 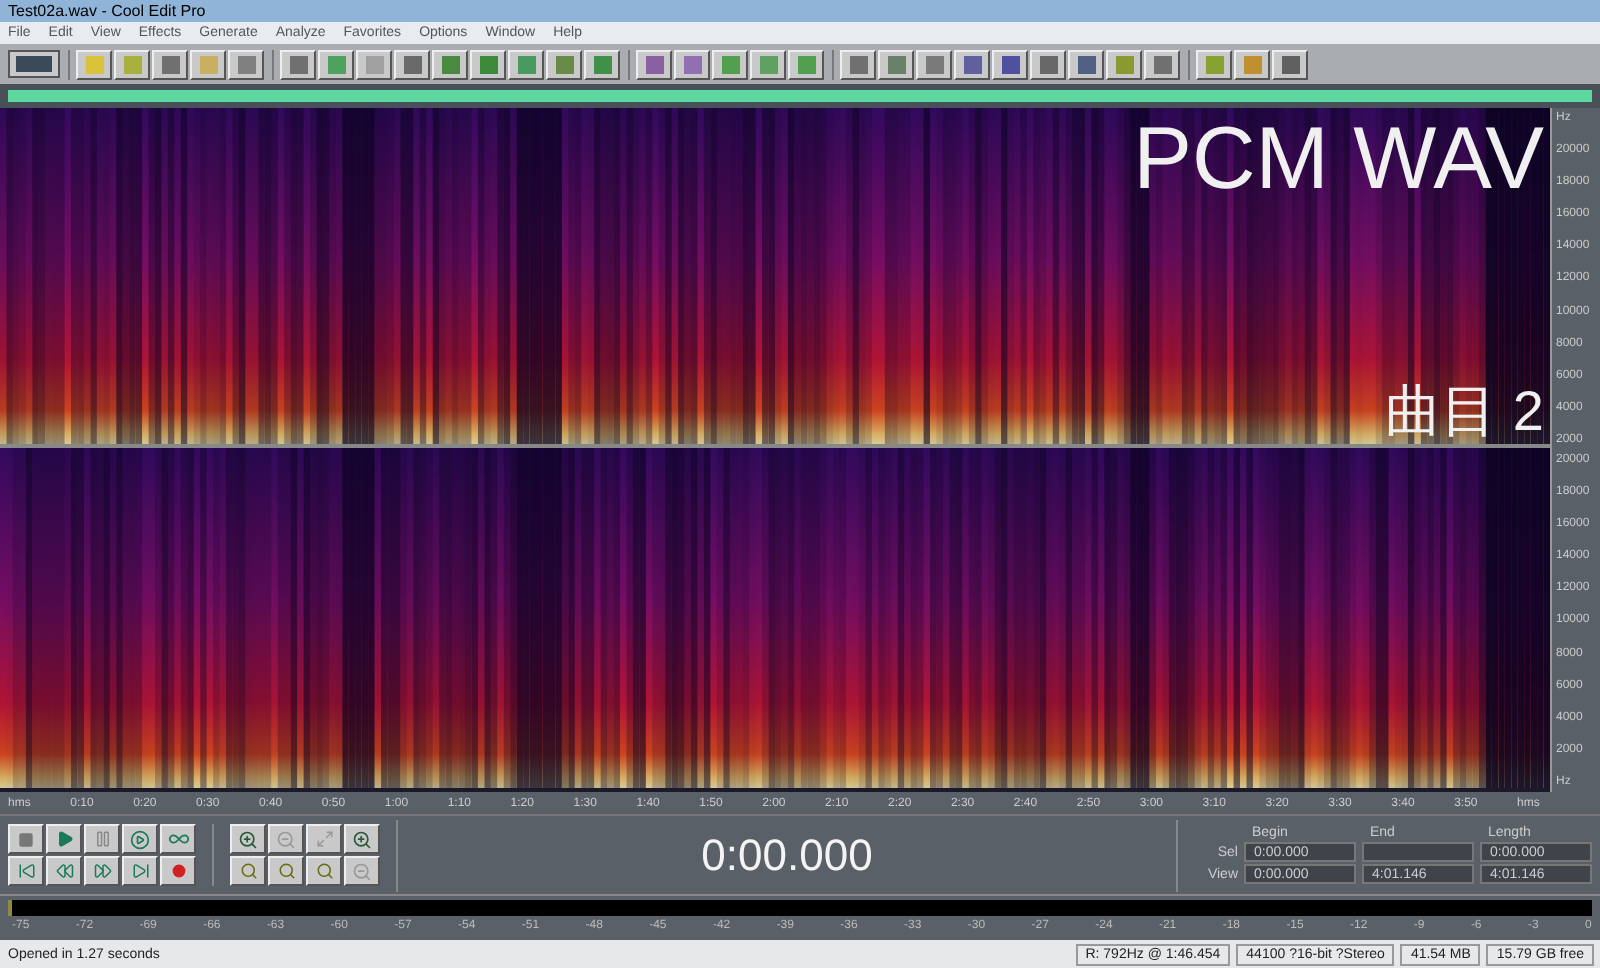 I want to click on zoom-selection-button, so click(x=324, y=871).